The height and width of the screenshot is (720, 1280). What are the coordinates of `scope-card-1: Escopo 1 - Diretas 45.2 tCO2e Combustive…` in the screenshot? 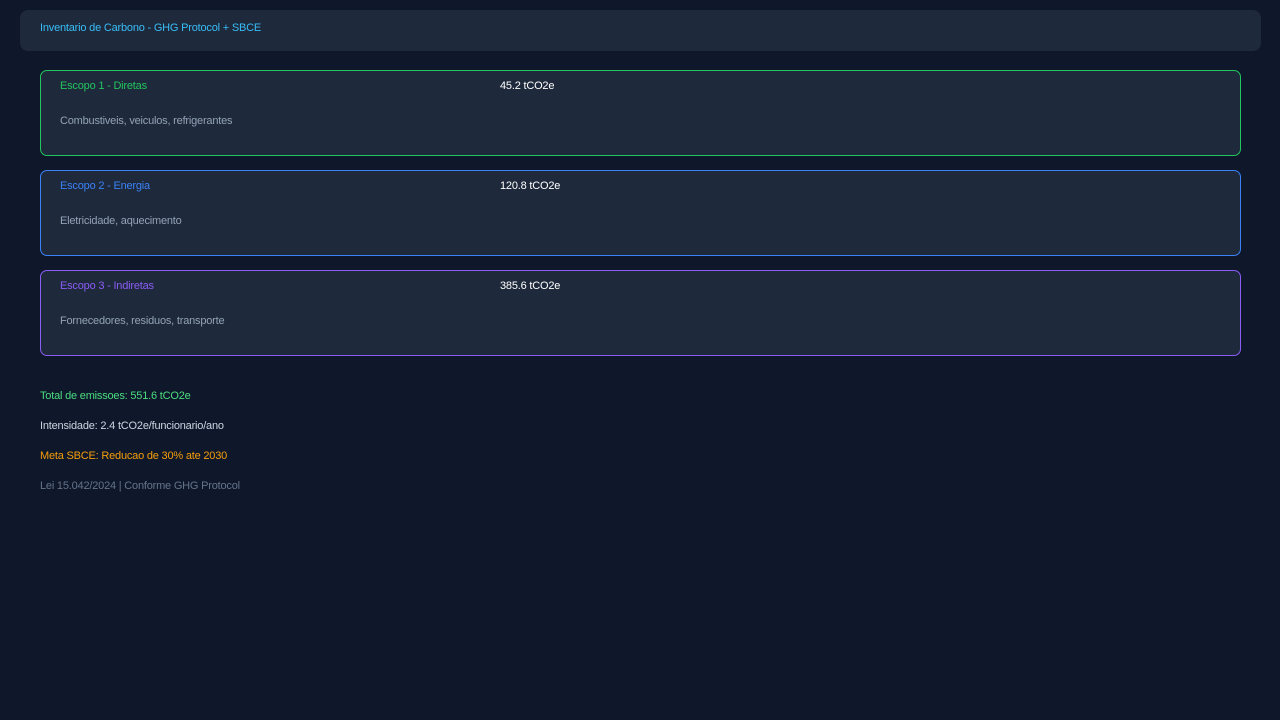 It's located at (640, 113).